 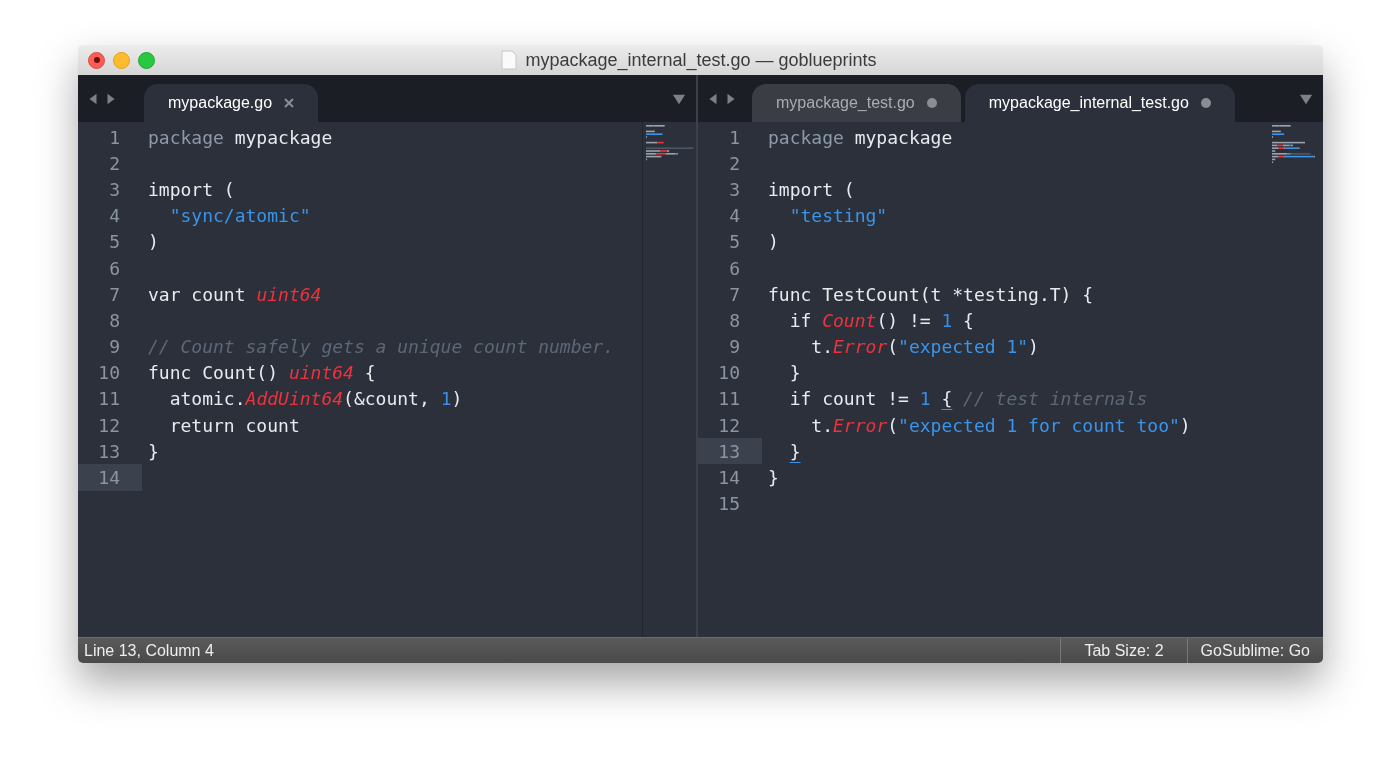 What do you see at coordinates (289, 103) in the screenshot?
I see `close-icon` at bounding box center [289, 103].